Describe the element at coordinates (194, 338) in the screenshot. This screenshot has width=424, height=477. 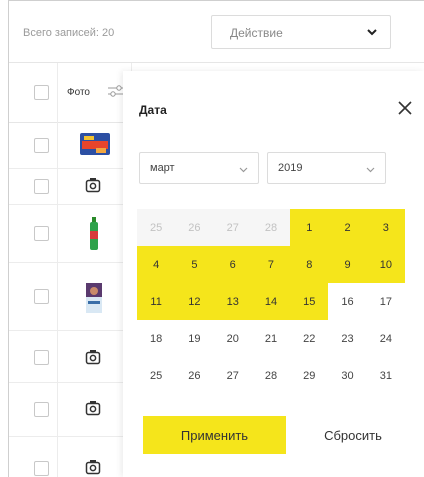
I see `calendar-day: 19` at that location.